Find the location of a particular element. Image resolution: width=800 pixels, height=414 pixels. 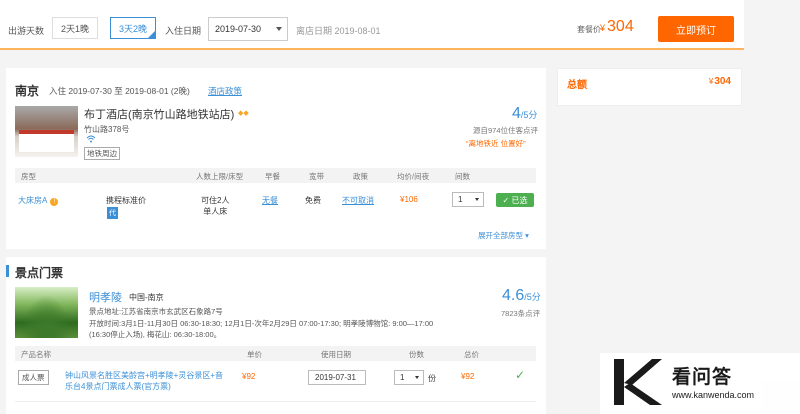

header-total: 总价 is located at coordinates (471, 354).